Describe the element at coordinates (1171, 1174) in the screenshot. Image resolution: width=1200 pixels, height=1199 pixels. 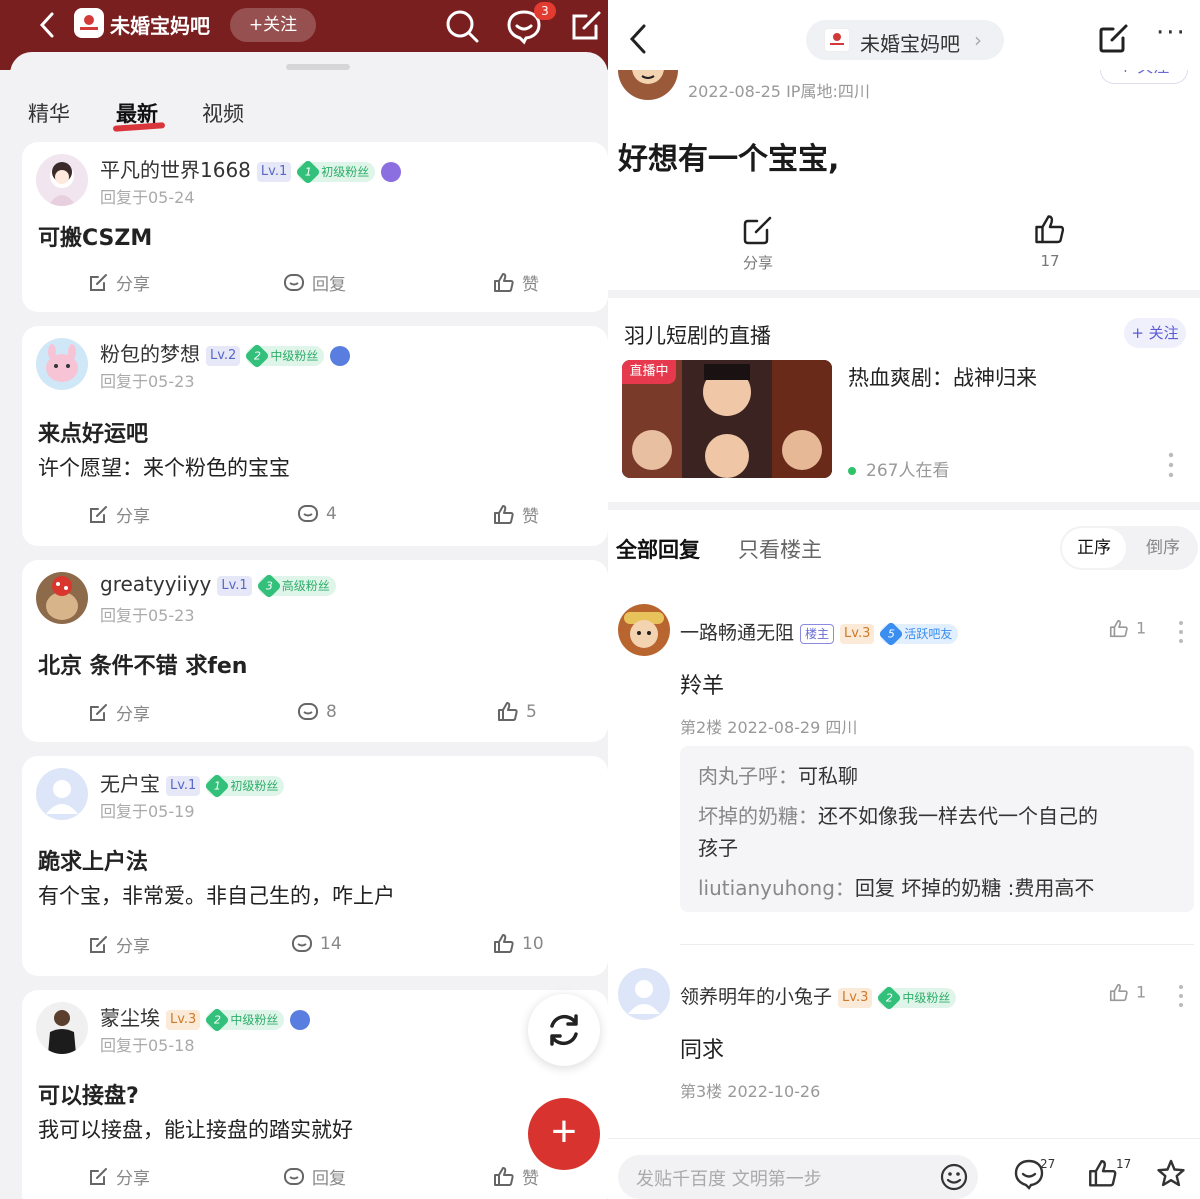
I see `star-icon` at that location.